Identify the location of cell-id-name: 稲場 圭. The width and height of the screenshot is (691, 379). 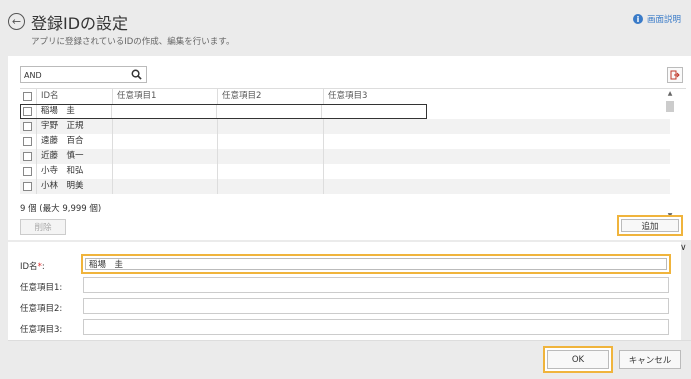
(75, 111).